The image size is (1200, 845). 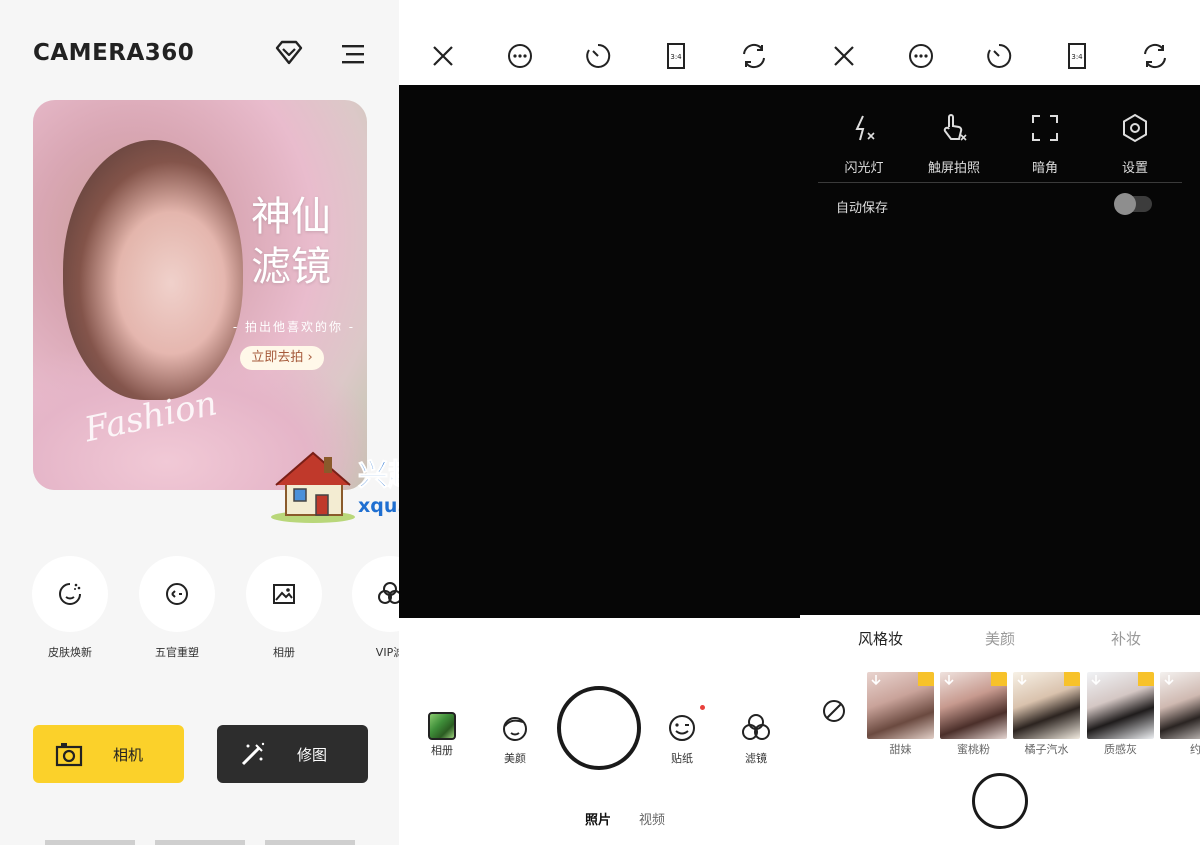 What do you see at coordinates (200, 295) in the screenshot?
I see `promo-banner: Fashion 神仙 滤镜 - 拍出他喜欢的你 - 立即去拍 ›` at bounding box center [200, 295].